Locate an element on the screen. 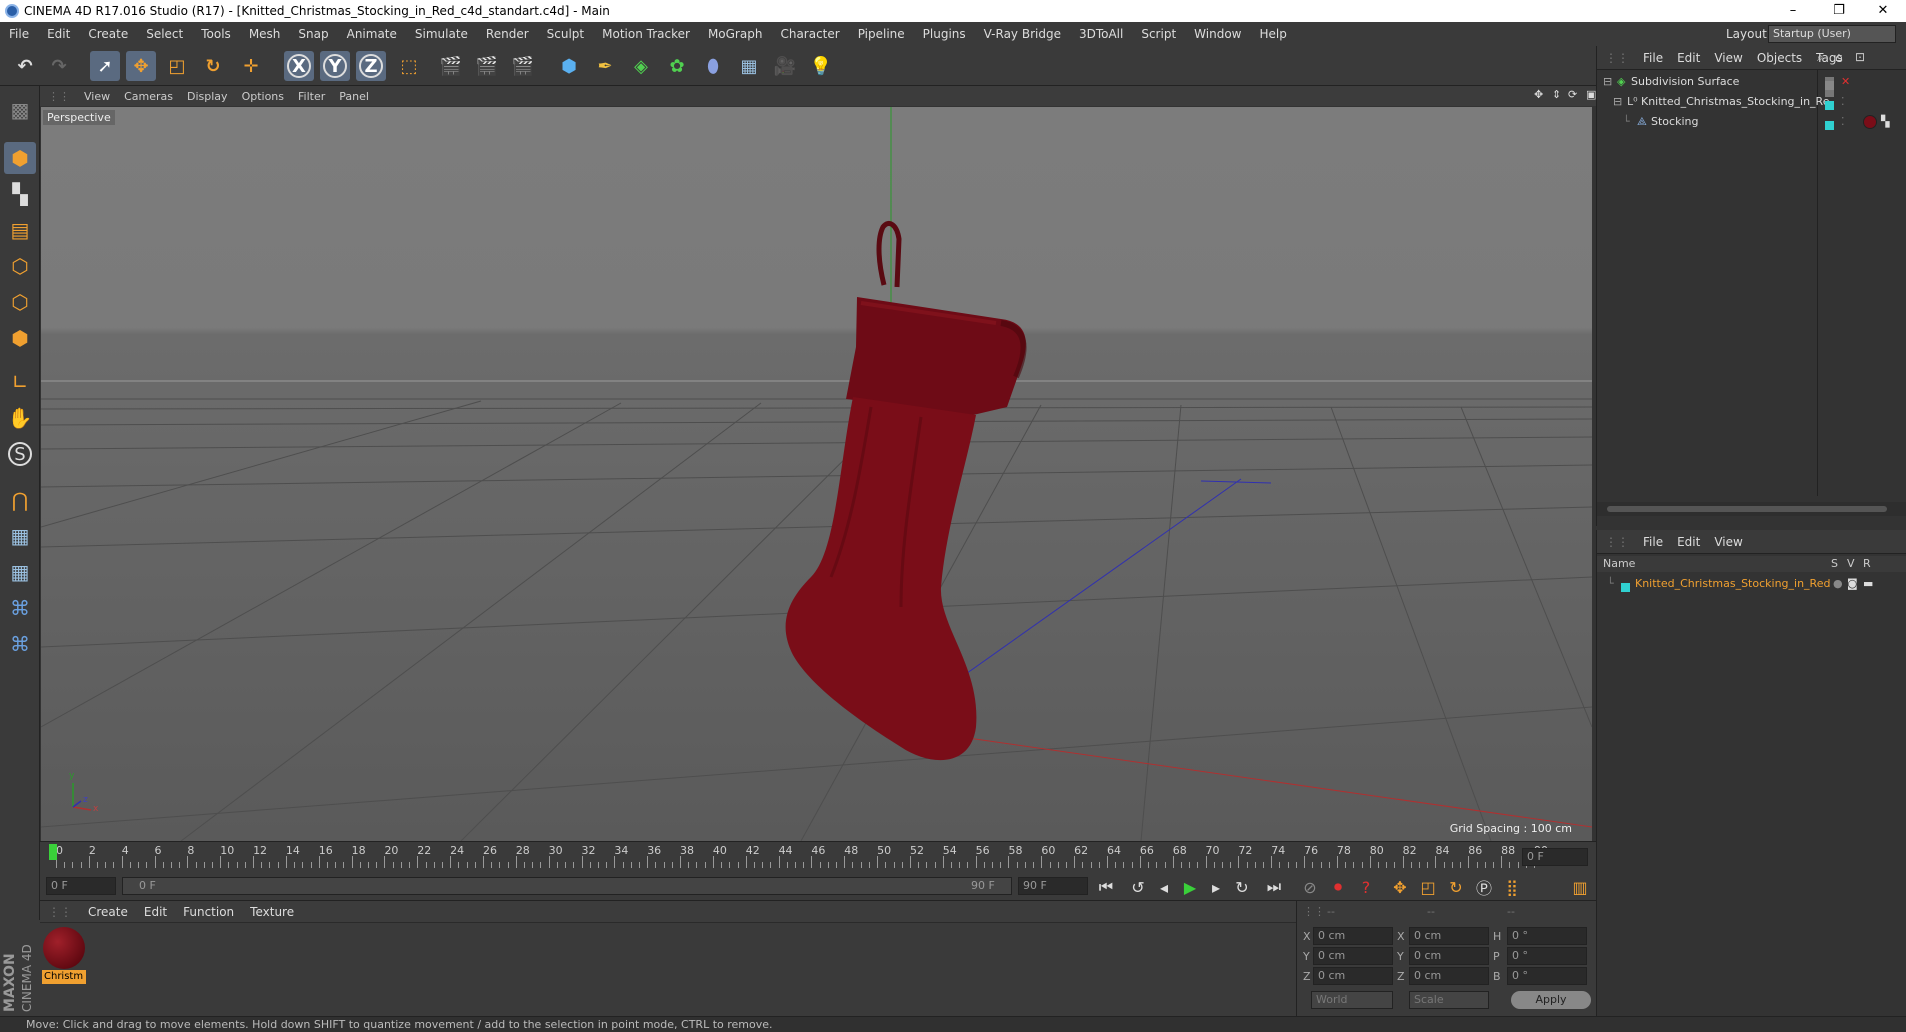  autokey-button: ? is located at coordinates (1366, 887).